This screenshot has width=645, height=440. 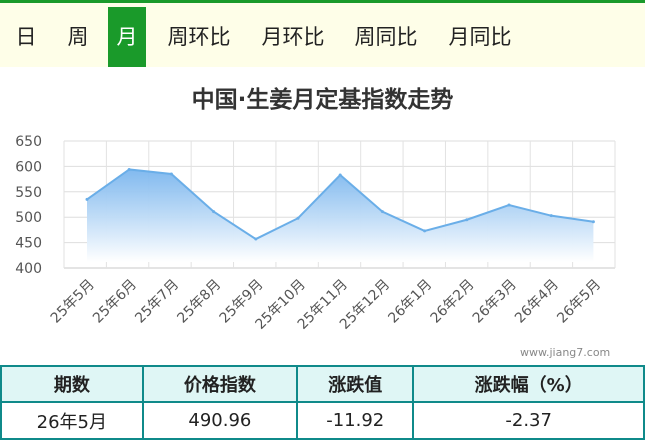 I want to click on data-point-26年3月, so click(x=509, y=205).